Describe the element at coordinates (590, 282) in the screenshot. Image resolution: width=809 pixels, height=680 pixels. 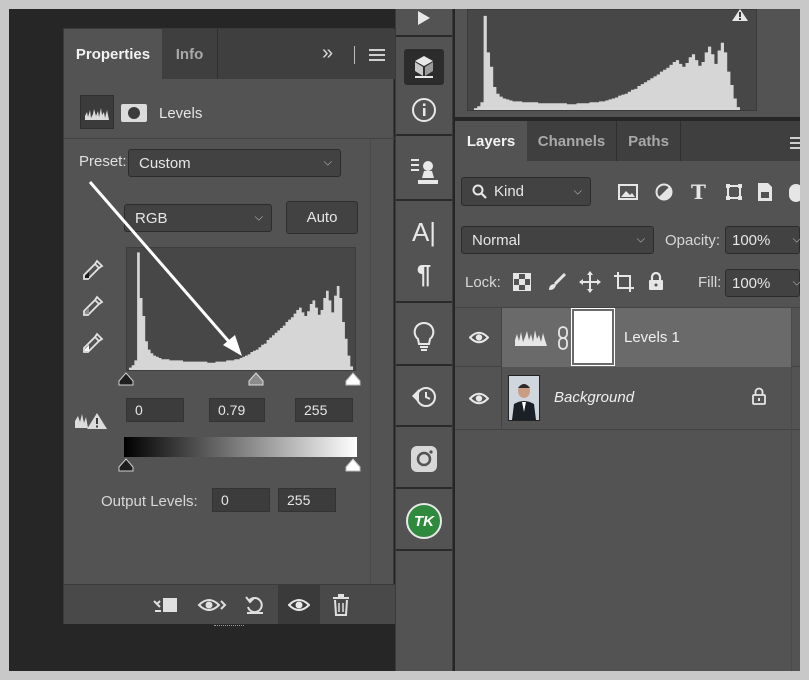
I see `lock-position-icon` at that location.